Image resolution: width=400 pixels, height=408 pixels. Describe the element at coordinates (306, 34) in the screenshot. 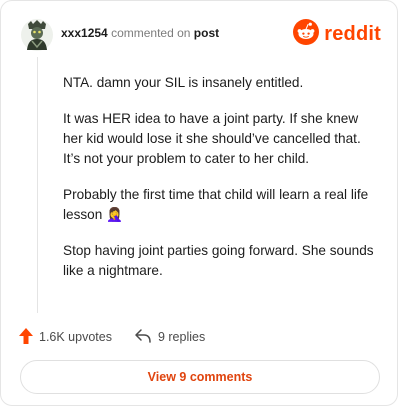

I see `reddit-logo-icon` at that location.